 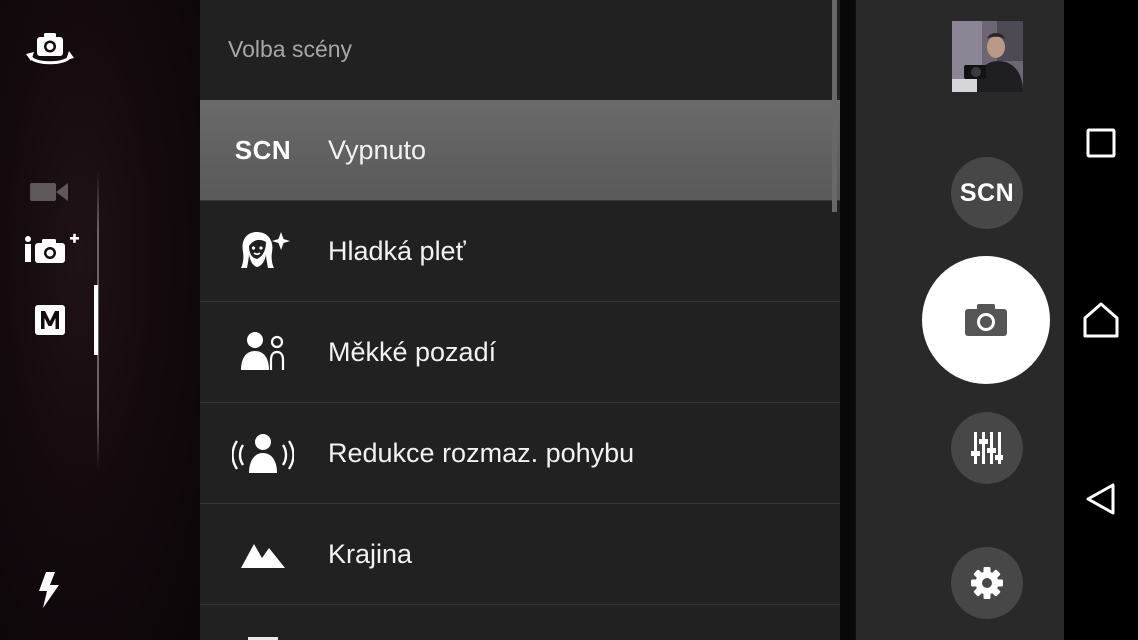 I want to click on system-navigation-bar, so click(x=1101, y=320).